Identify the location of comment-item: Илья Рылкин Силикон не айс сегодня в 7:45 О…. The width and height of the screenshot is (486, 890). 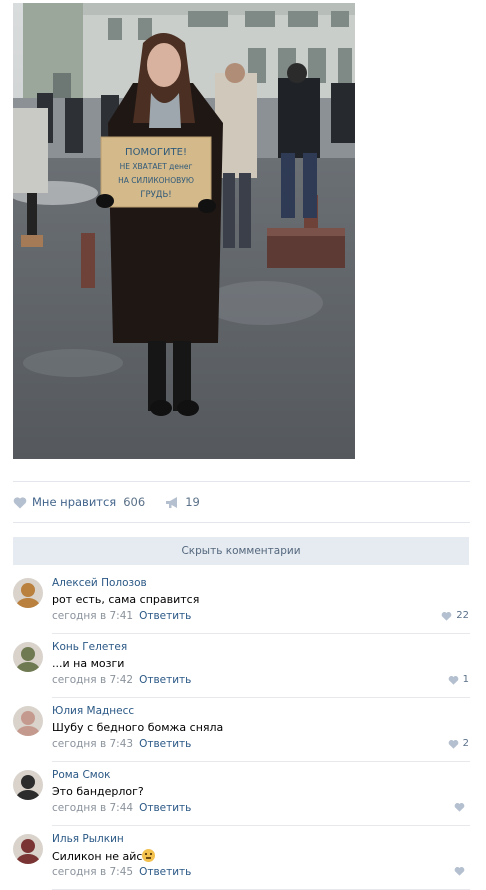
(241, 858).